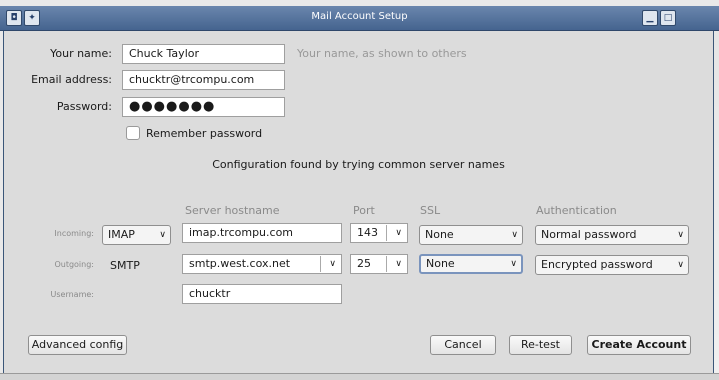 This screenshot has width=719, height=380. What do you see at coordinates (133, 133) in the screenshot?
I see `remember-password-checkbox` at bounding box center [133, 133].